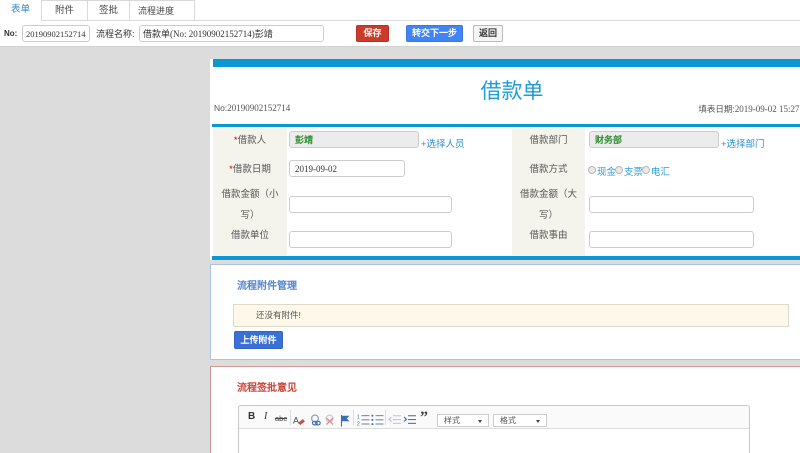  I want to click on svg-text: 1, so click(358, 418).